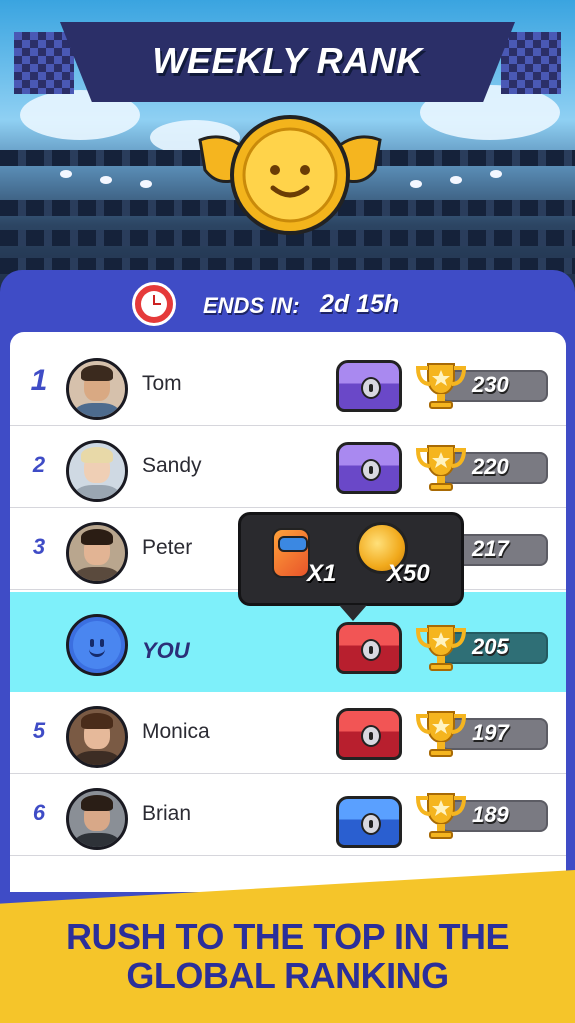  What do you see at coordinates (176, 731) in the screenshot?
I see `player-name: Monica` at bounding box center [176, 731].